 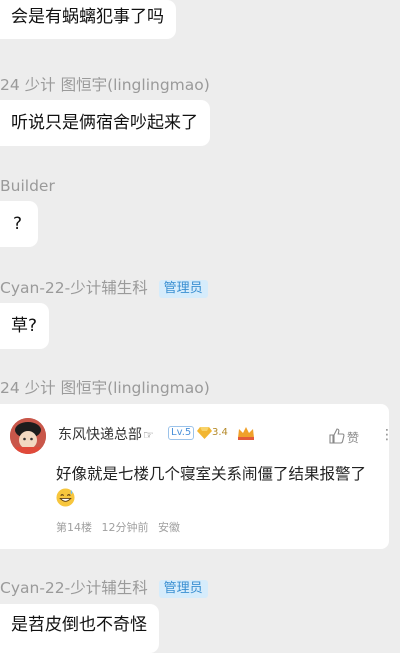 I want to click on message-text: 是苕皮倒也不奇怪, so click(x=79, y=625).